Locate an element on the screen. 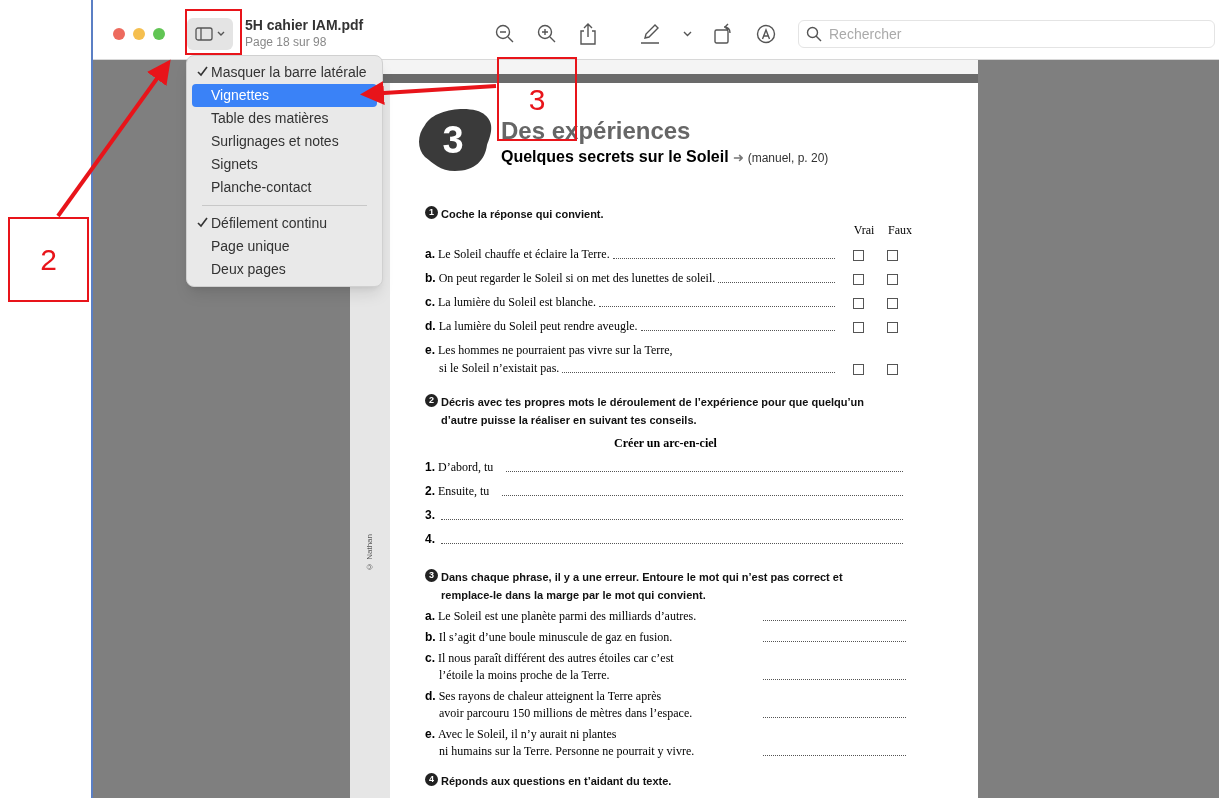 The width and height of the screenshot is (1219, 798). step-text: Ensuite, tu is located at coordinates (464, 491).